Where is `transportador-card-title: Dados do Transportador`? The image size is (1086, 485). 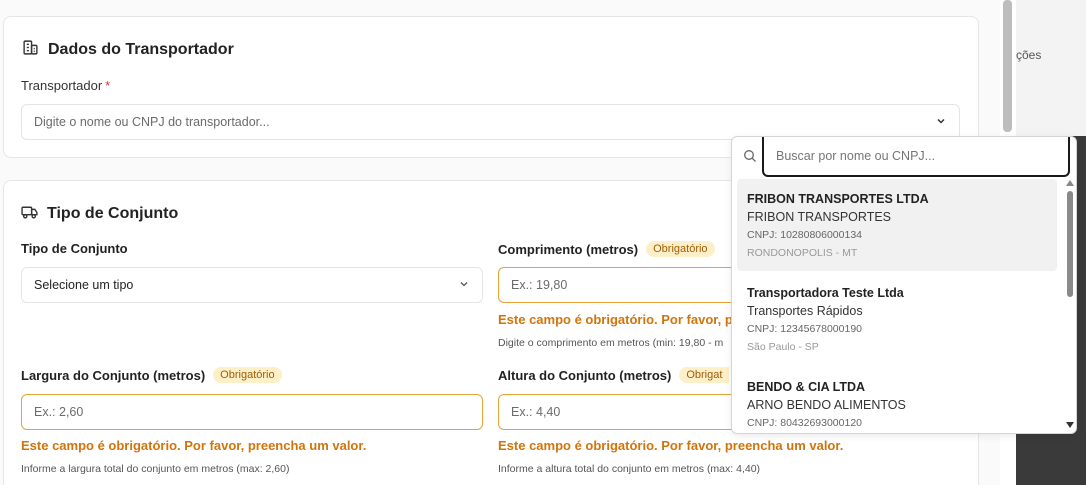
transportador-card-title: Dados do Transportador is located at coordinates (128, 50).